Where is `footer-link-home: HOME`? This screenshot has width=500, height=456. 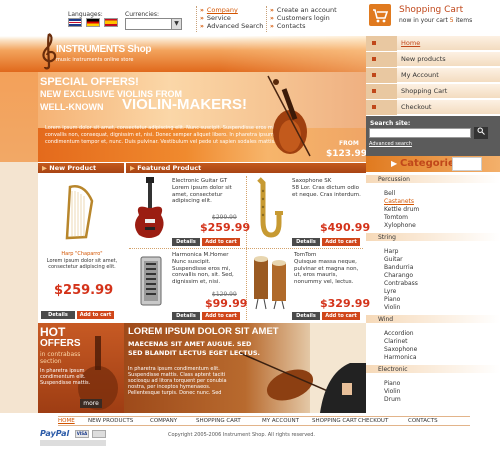
footer-link-home: HOME is located at coordinates (66, 421).